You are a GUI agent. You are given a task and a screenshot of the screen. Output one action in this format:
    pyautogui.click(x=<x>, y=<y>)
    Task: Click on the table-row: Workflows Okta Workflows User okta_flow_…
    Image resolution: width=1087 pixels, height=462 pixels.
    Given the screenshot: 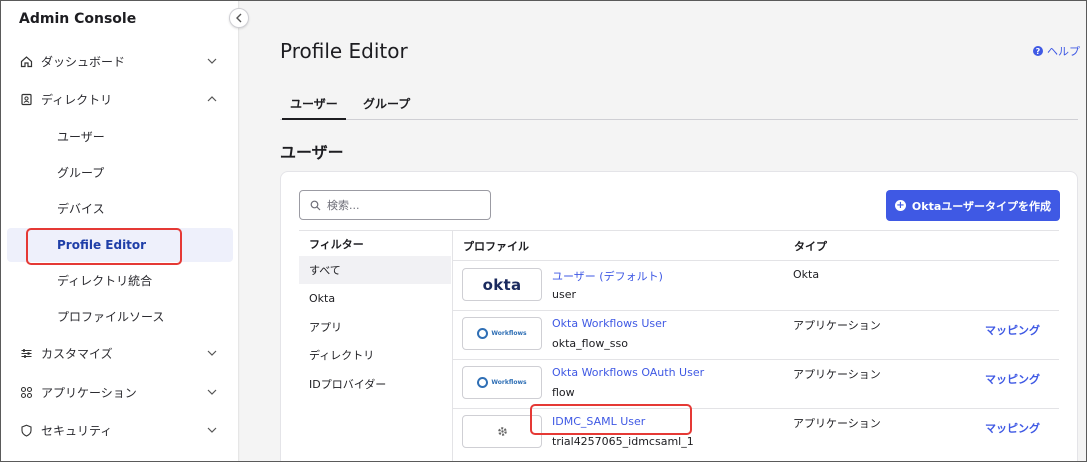 What is the action you would take?
    pyautogui.click(x=756, y=334)
    